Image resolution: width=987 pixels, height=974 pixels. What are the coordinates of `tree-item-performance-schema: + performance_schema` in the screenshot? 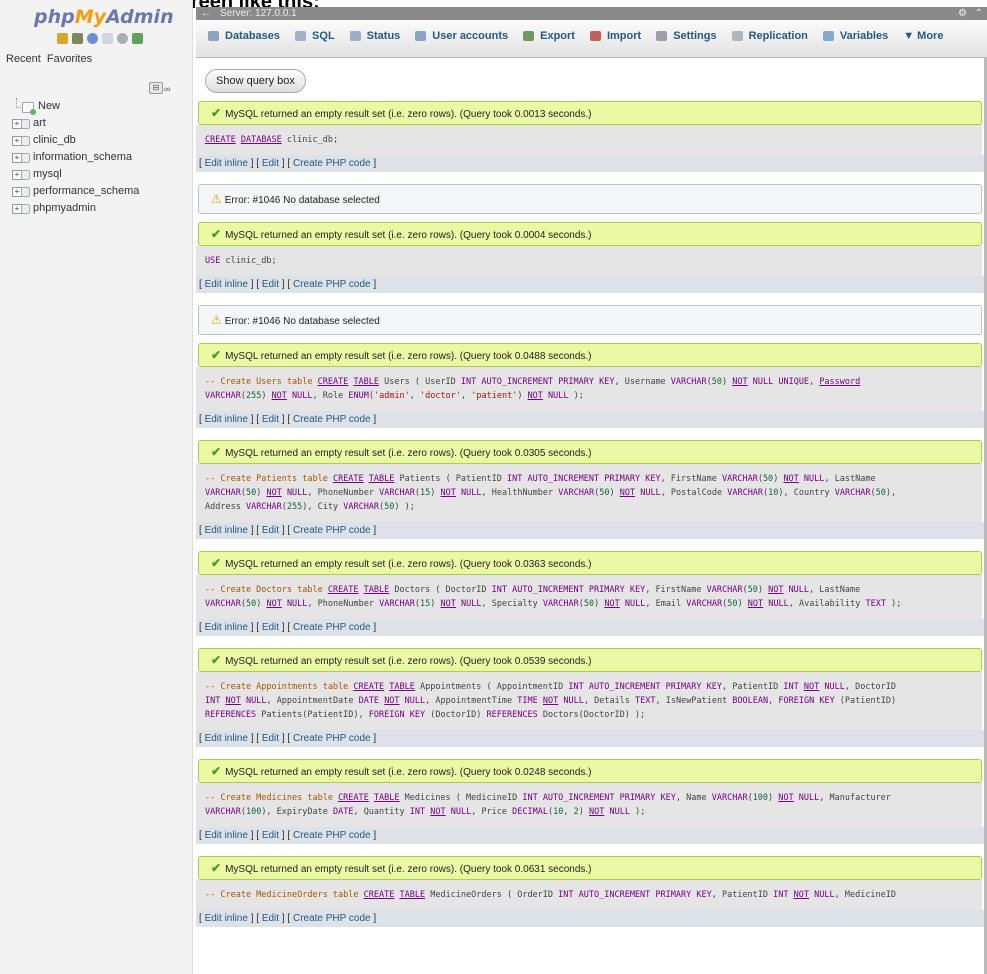 It's located at (96, 191).